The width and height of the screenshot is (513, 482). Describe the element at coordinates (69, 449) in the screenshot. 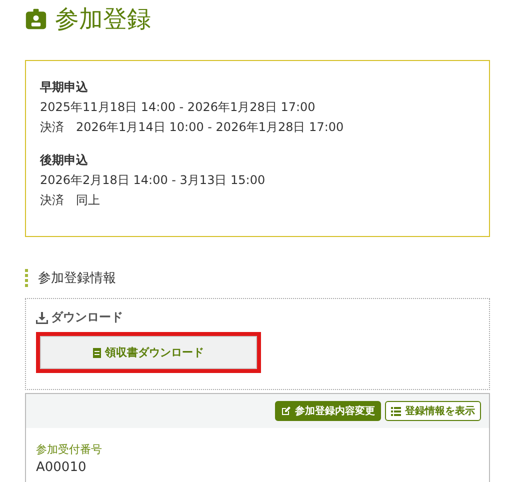

I see `field-label: 参加受付番号` at that location.